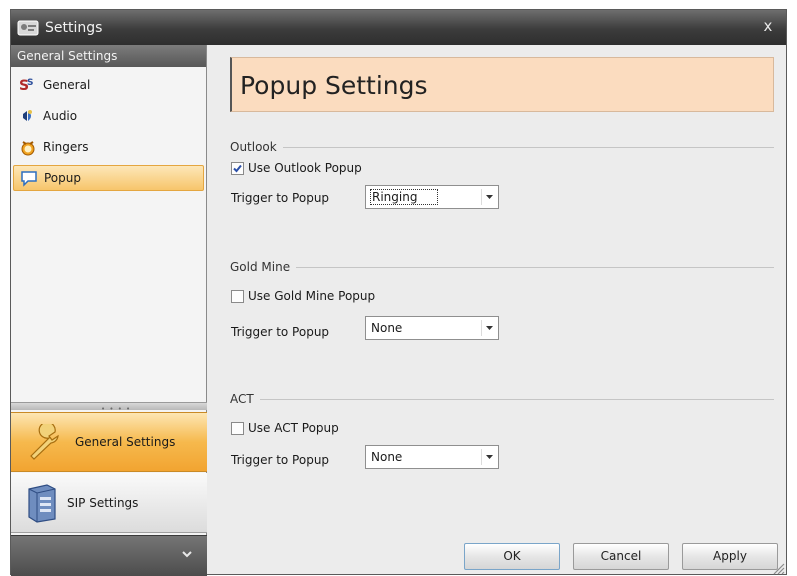 This screenshot has width=797, height=576. I want to click on wrench-icon, so click(44, 442).